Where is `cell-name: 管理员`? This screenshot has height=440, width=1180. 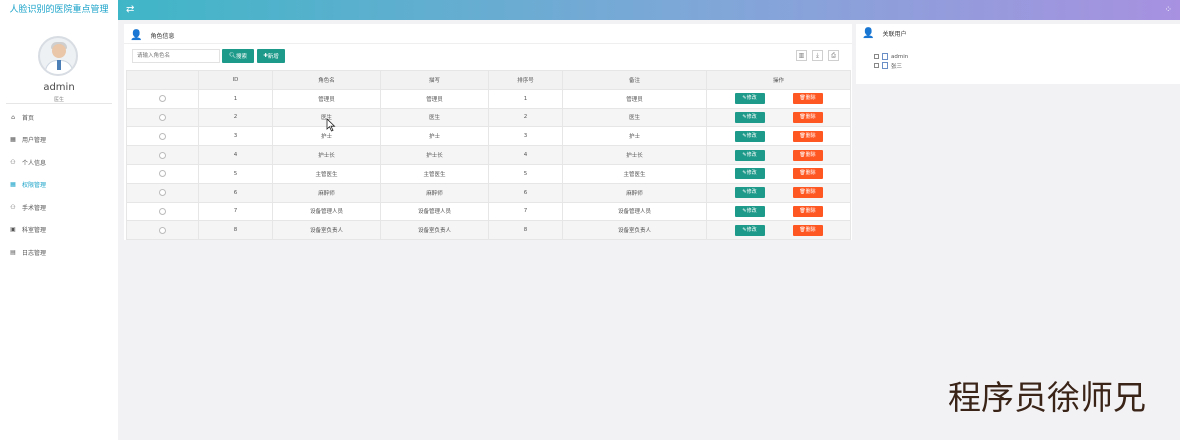 cell-name: 管理员 is located at coordinates (326, 98).